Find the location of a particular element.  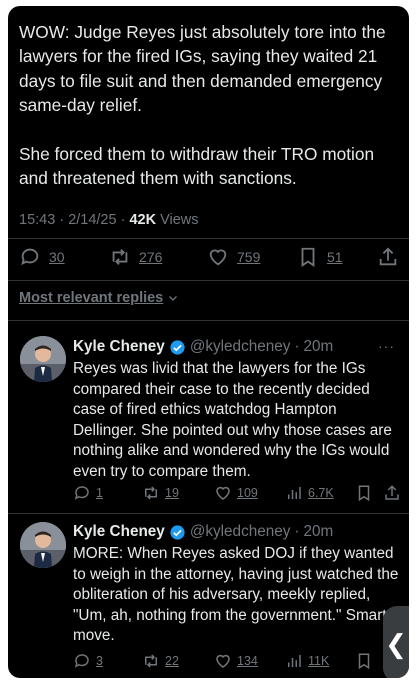

views-button: 6.7K is located at coordinates (309, 493).